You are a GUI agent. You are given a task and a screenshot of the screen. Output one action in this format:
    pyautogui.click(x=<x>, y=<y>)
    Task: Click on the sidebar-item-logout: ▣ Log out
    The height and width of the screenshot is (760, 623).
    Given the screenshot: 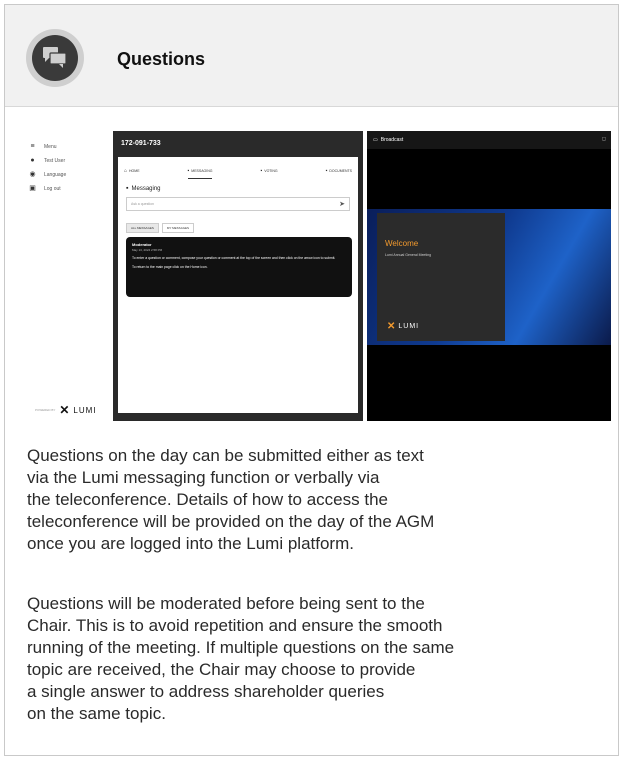 What is the action you would take?
    pyautogui.click(x=45, y=188)
    